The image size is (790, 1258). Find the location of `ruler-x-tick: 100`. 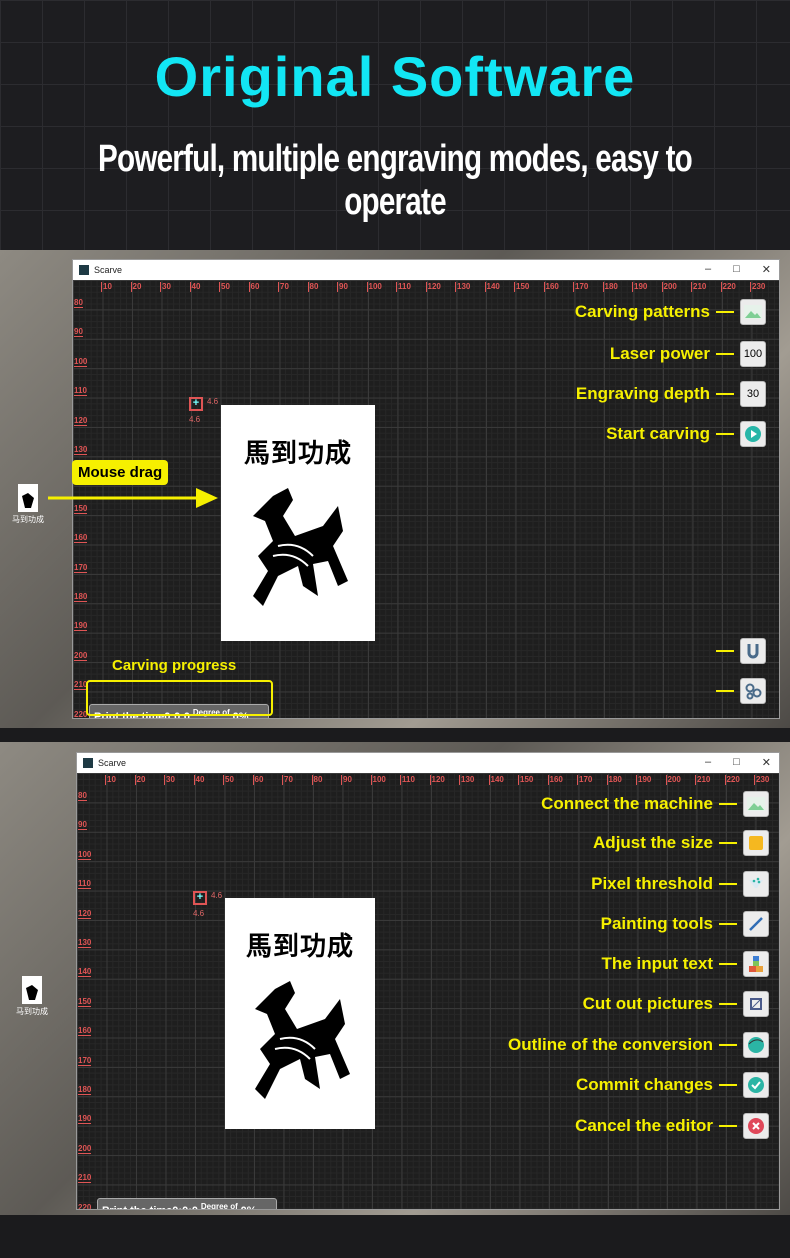

ruler-x-tick: 100 is located at coordinates (374, 287).